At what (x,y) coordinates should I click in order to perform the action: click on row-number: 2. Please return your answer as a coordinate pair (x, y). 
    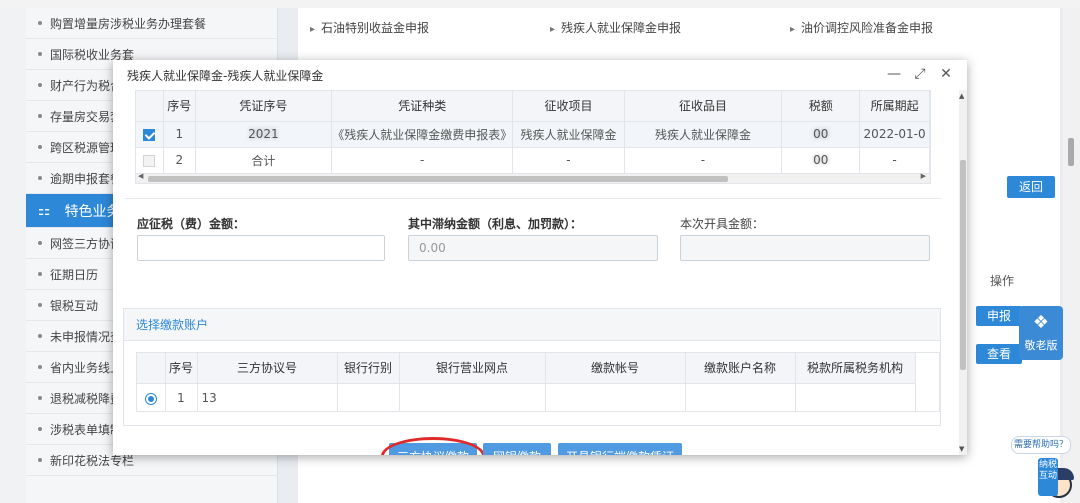
    Looking at the image, I should click on (179, 160).